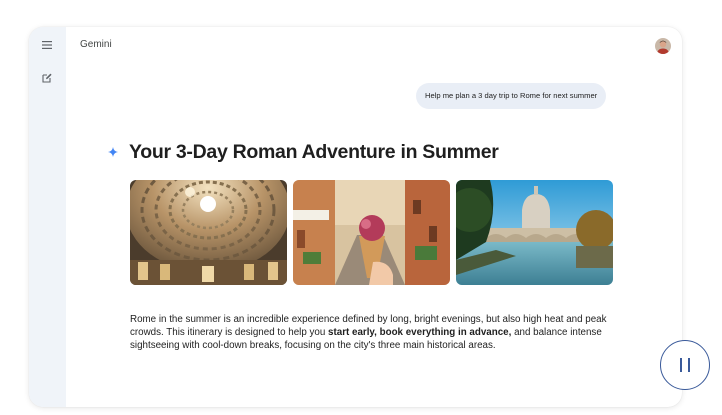 The image size is (722, 415). Describe the element at coordinates (314, 152) in the screenshot. I see `response-title: Your 3-Day Roman Adventure in Summer` at that location.